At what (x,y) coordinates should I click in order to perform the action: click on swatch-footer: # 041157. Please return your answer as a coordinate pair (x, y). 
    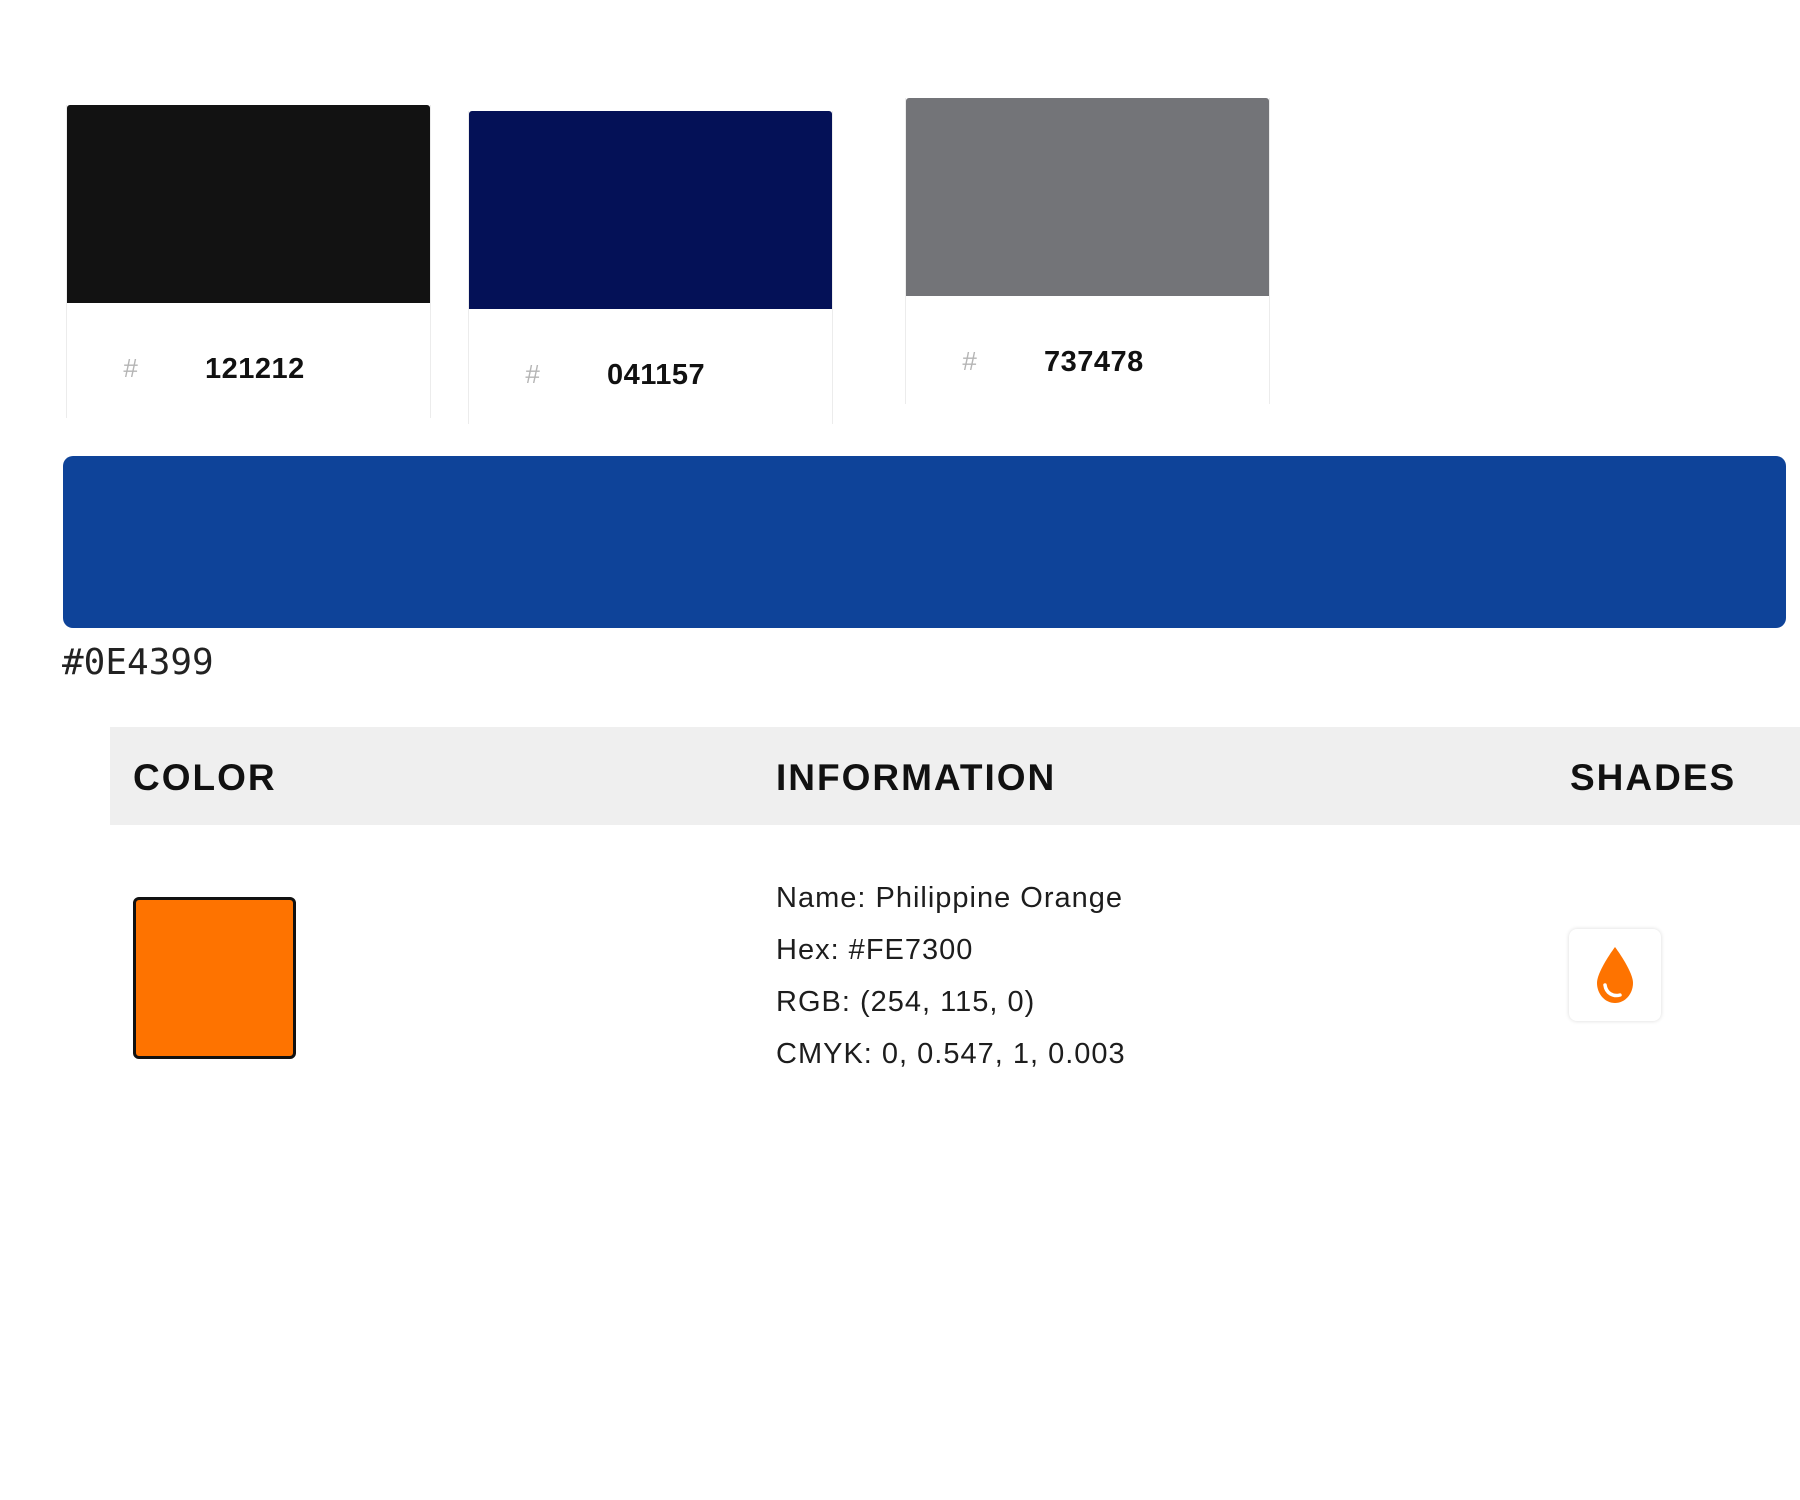
    Looking at the image, I should click on (650, 366).